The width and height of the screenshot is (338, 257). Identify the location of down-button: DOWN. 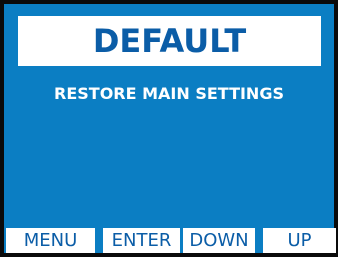
(219, 240).